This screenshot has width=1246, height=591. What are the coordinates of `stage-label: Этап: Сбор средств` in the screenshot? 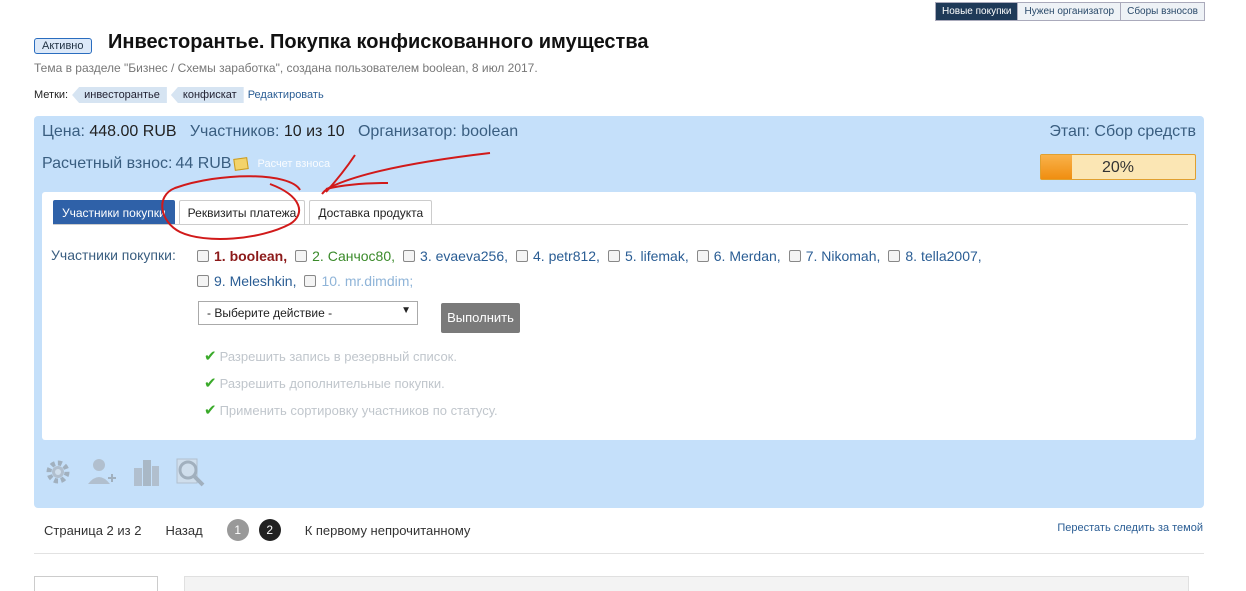 It's located at (1122, 131).